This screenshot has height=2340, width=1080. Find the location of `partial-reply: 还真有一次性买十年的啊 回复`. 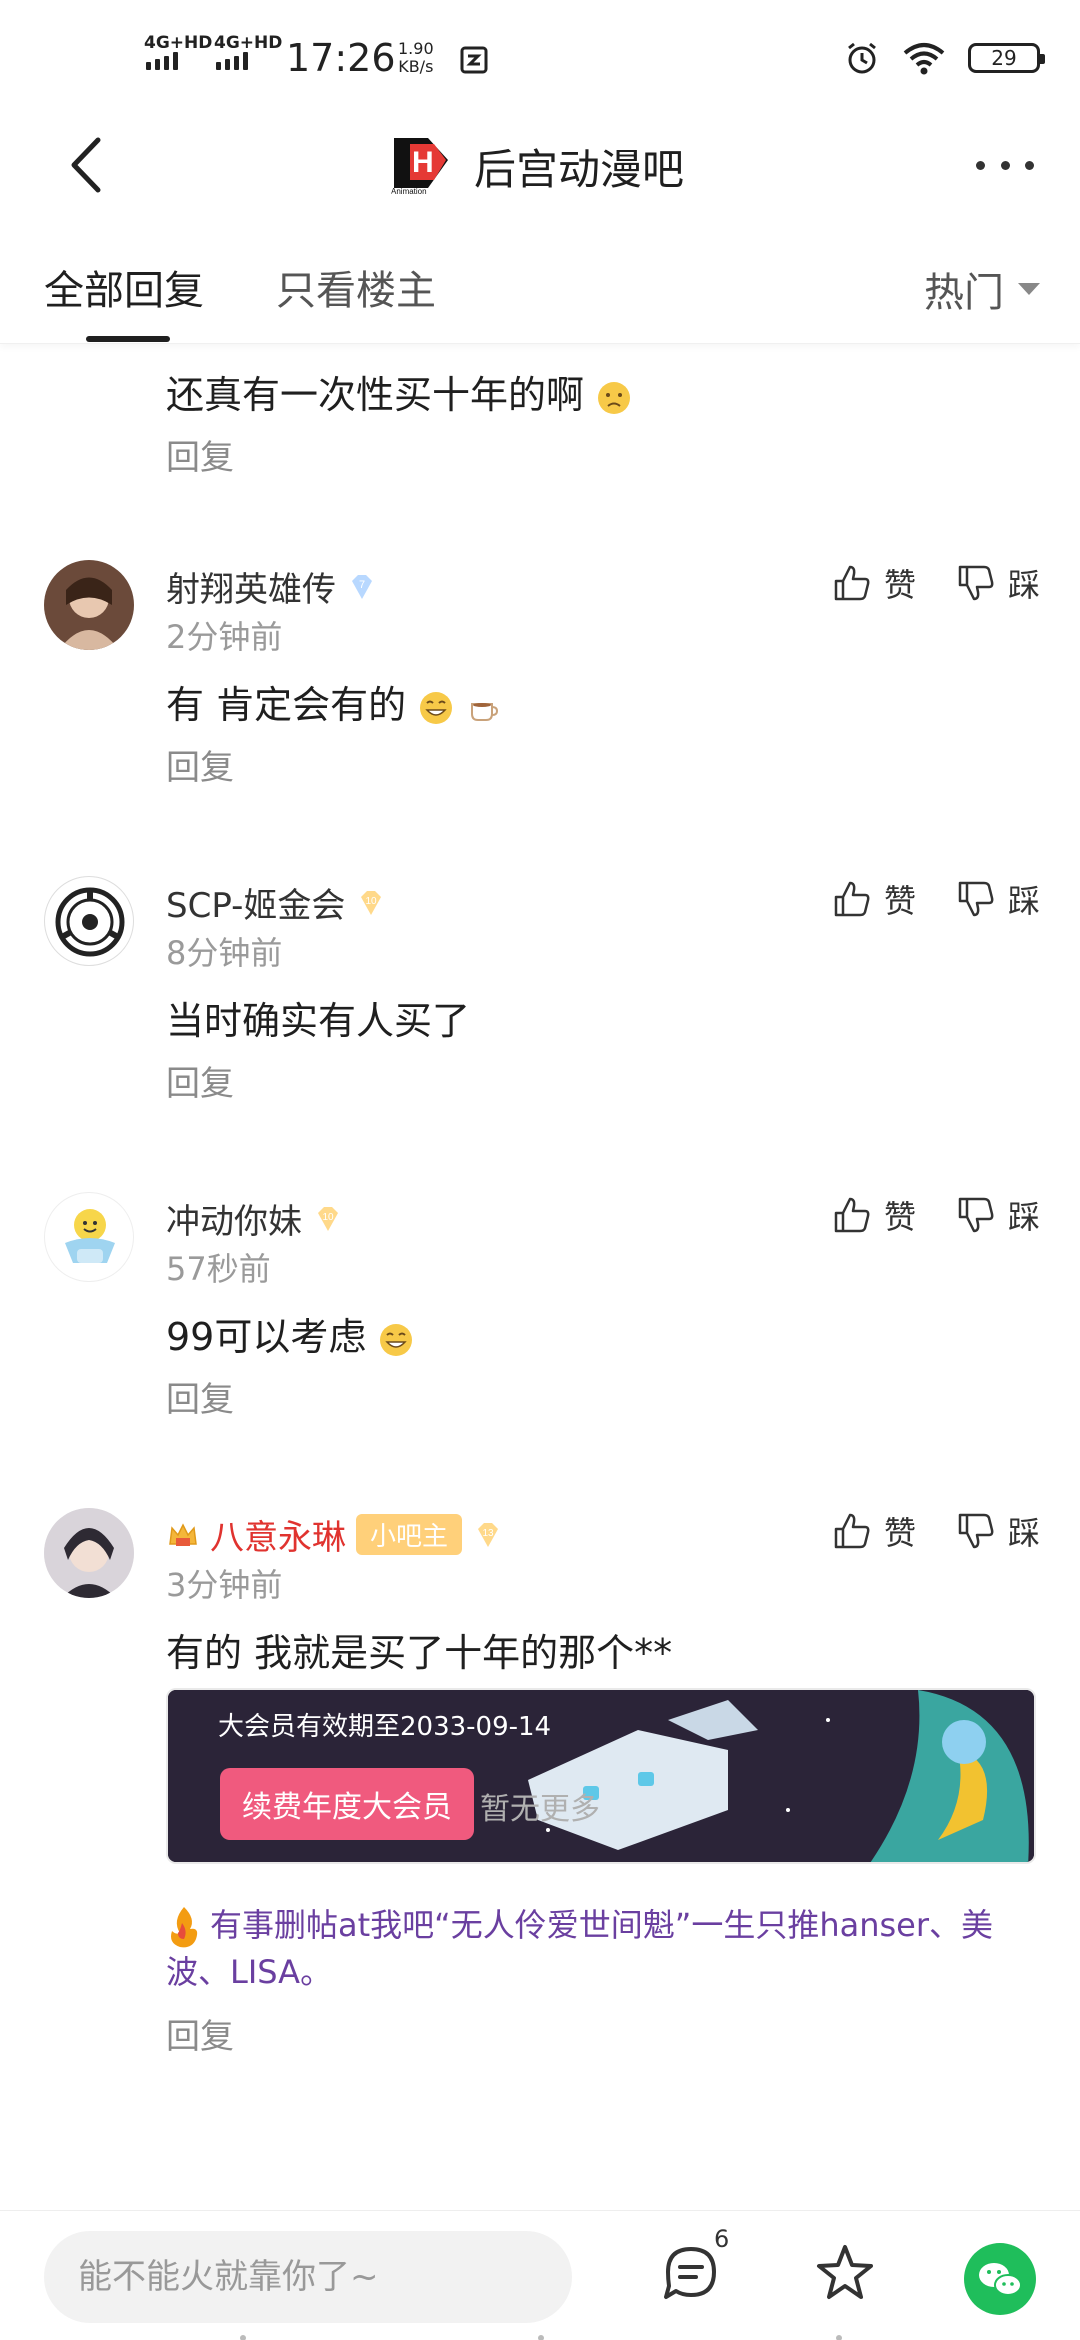

partial-reply: 还真有一次性买十年的啊 回复 is located at coordinates (399, 424).